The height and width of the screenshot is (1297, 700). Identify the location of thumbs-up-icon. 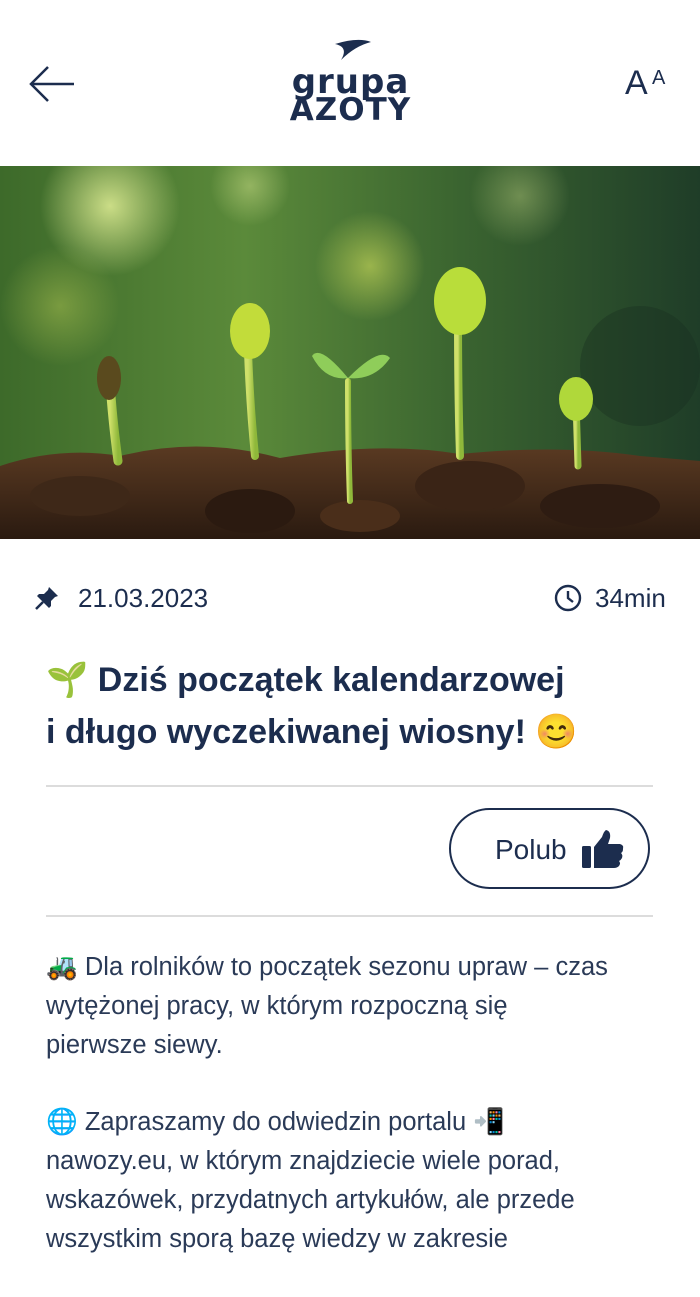
(603, 849).